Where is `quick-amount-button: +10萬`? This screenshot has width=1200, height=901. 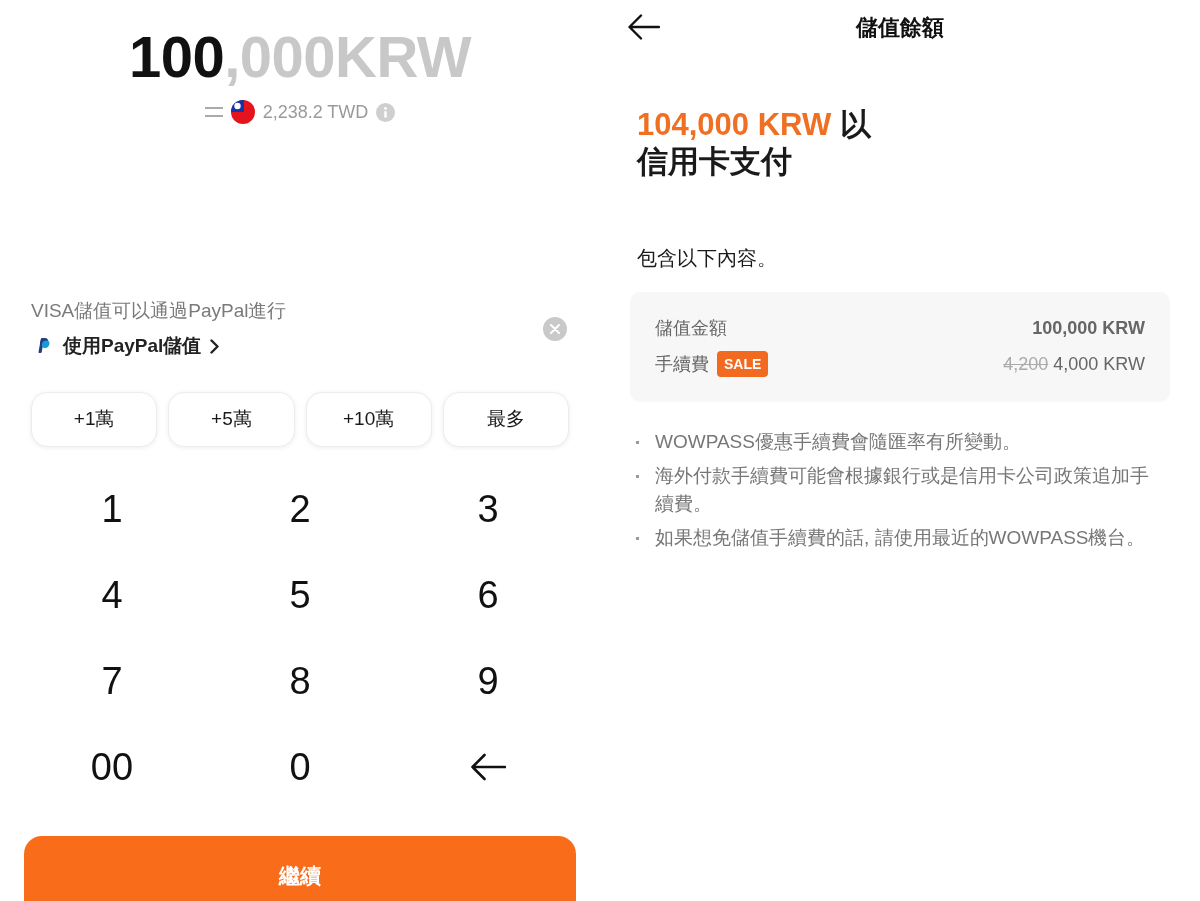
quick-amount-button: +10萬 is located at coordinates (368, 419).